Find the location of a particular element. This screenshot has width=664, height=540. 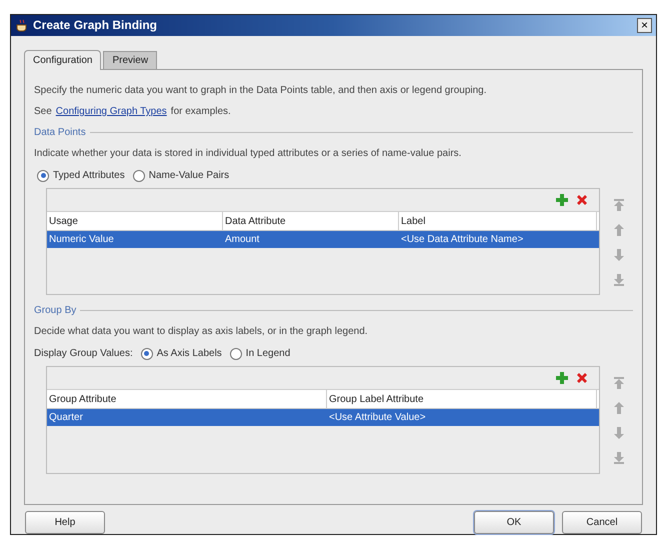

tab: Configuration is located at coordinates (63, 60).